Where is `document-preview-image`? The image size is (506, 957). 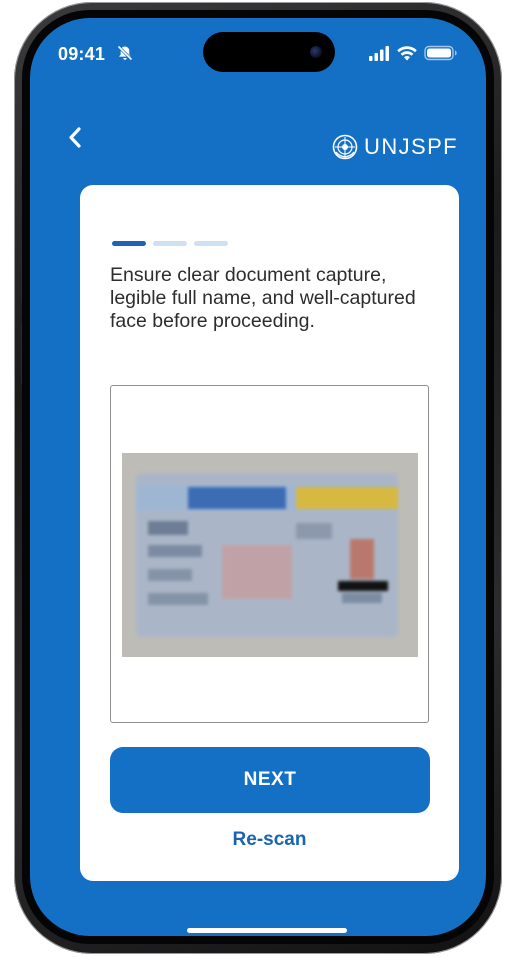
document-preview-image is located at coordinates (270, 555).